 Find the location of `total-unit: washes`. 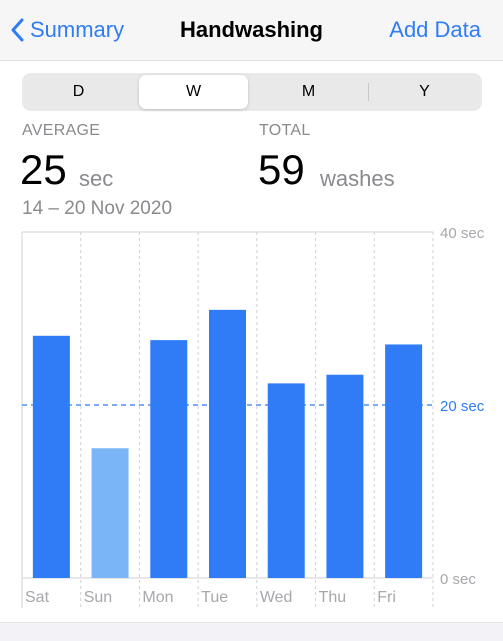

total-unit: washes is located at coordinates (357, 178).